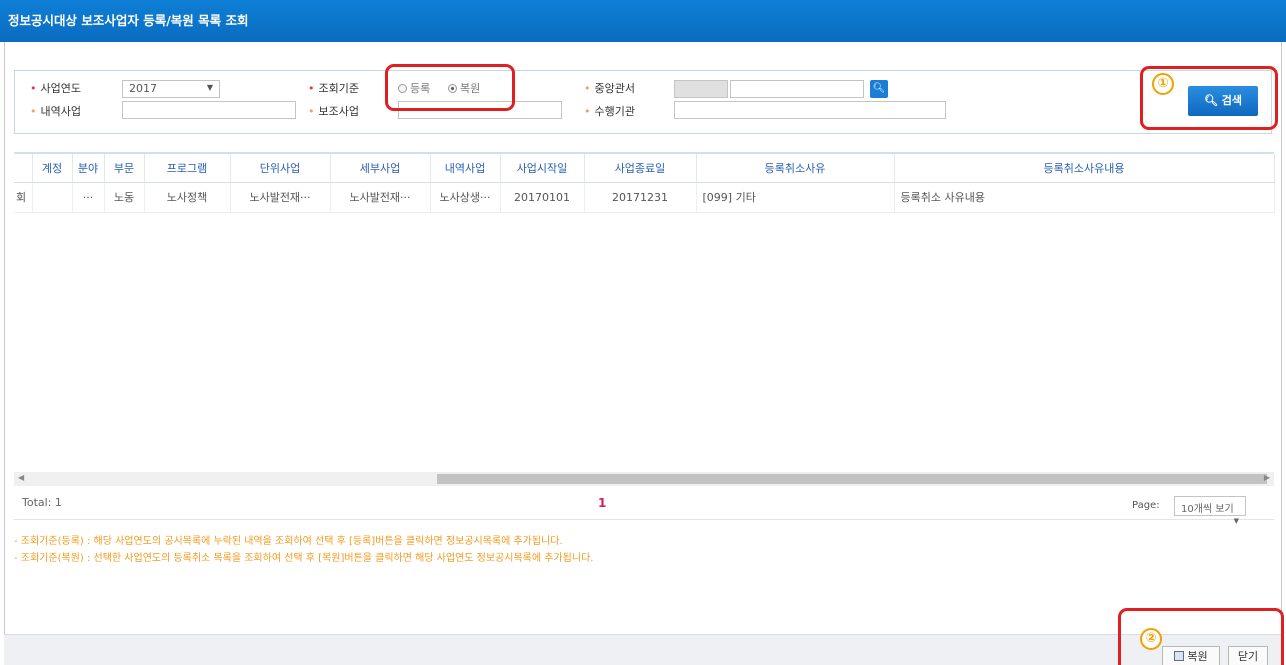 Image resolution: width=1286 pixels, height=665 pixels. What do you see at coordinates (52, 197) in the screenshot?
I see `table-cell` at bounding box center [52, 197].